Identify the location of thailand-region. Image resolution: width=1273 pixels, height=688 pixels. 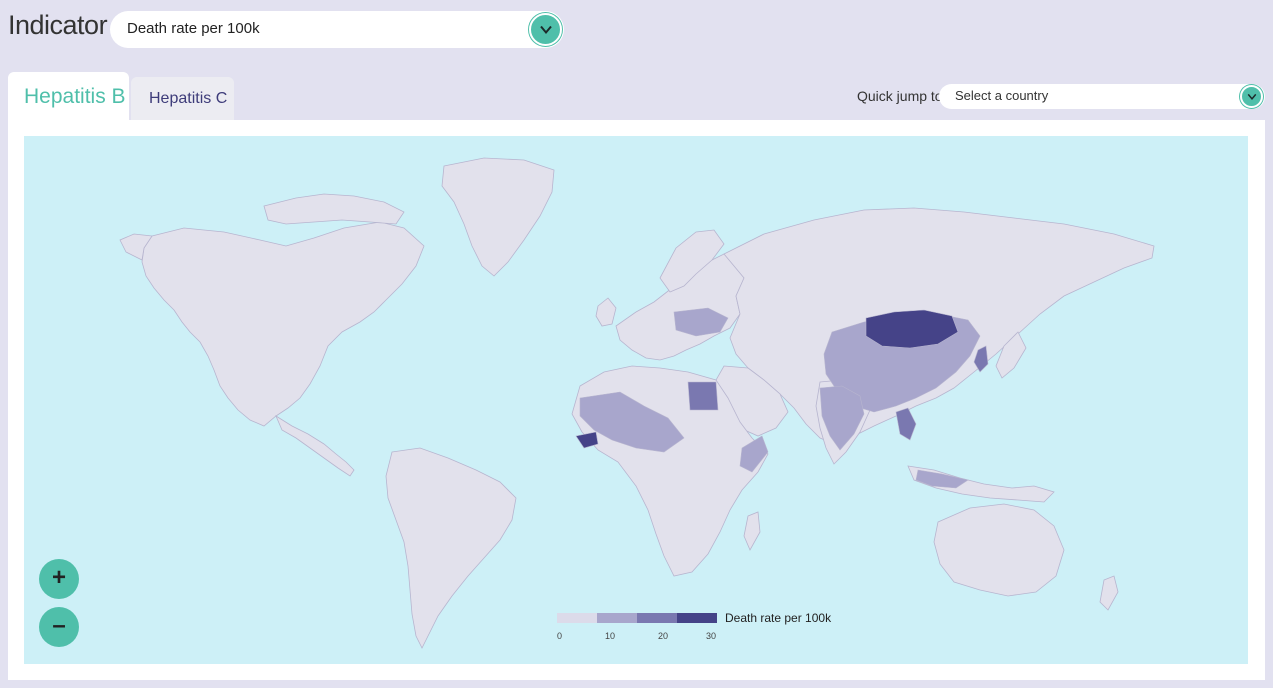
(906, 424).